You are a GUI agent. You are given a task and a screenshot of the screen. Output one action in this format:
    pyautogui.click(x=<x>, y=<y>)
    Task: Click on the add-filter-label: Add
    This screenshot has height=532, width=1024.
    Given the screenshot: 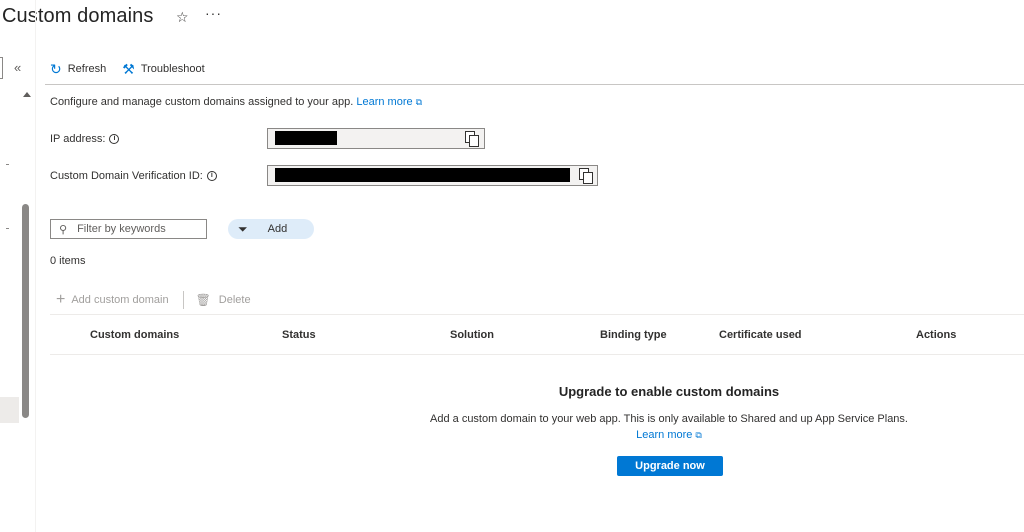 What is the action you would take?
    pyautogui.click(x=277, y=229)
    